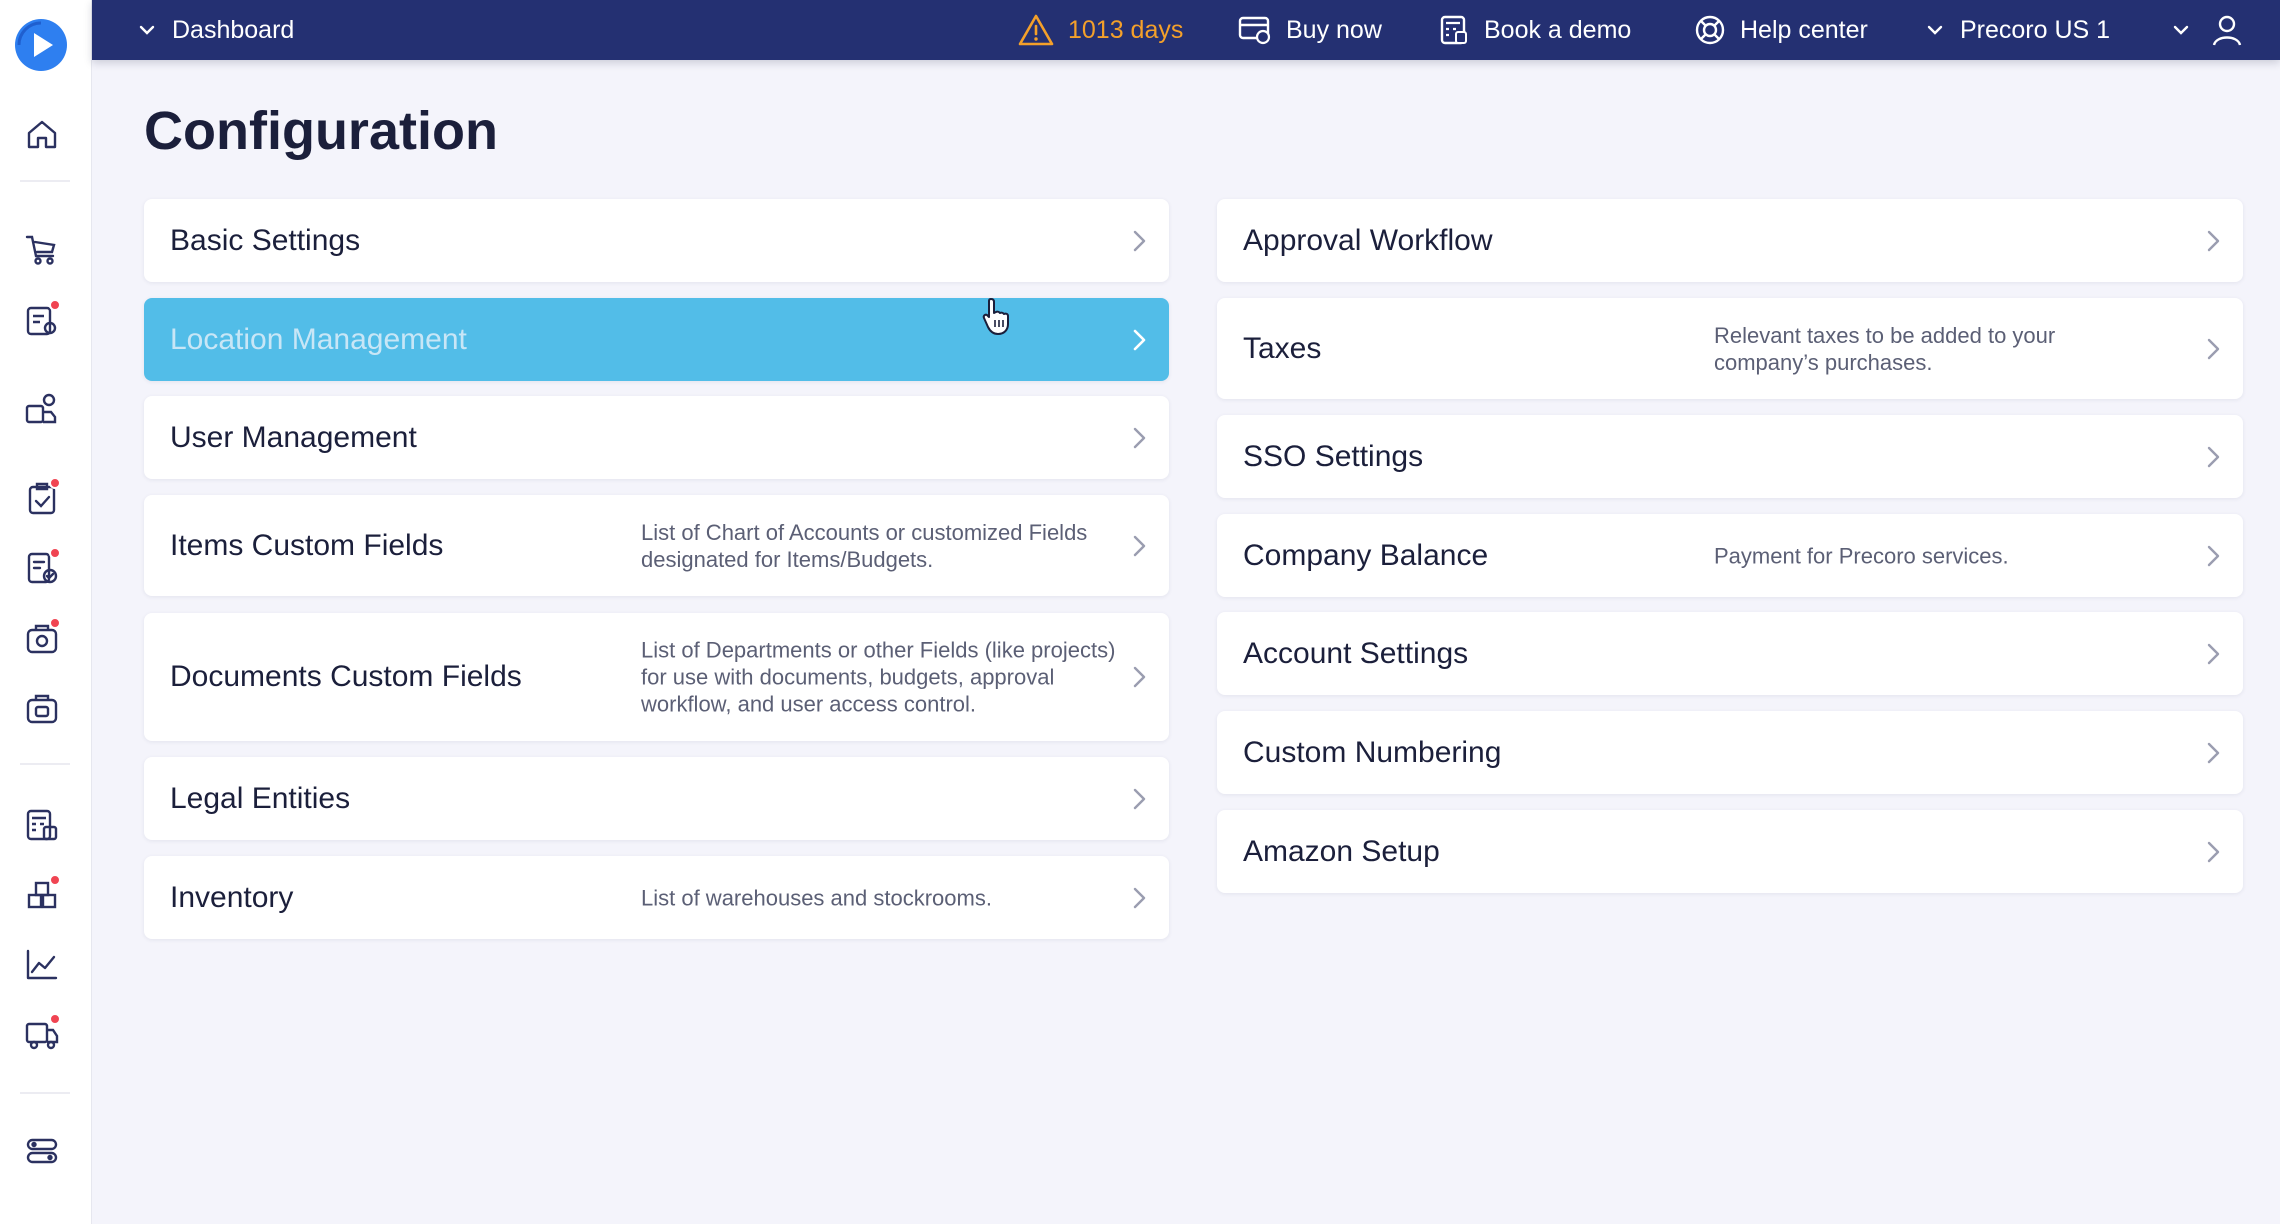 The image size is (2280, 1224). I want to click on card-title: SSO Settings, so click(1333, 456).